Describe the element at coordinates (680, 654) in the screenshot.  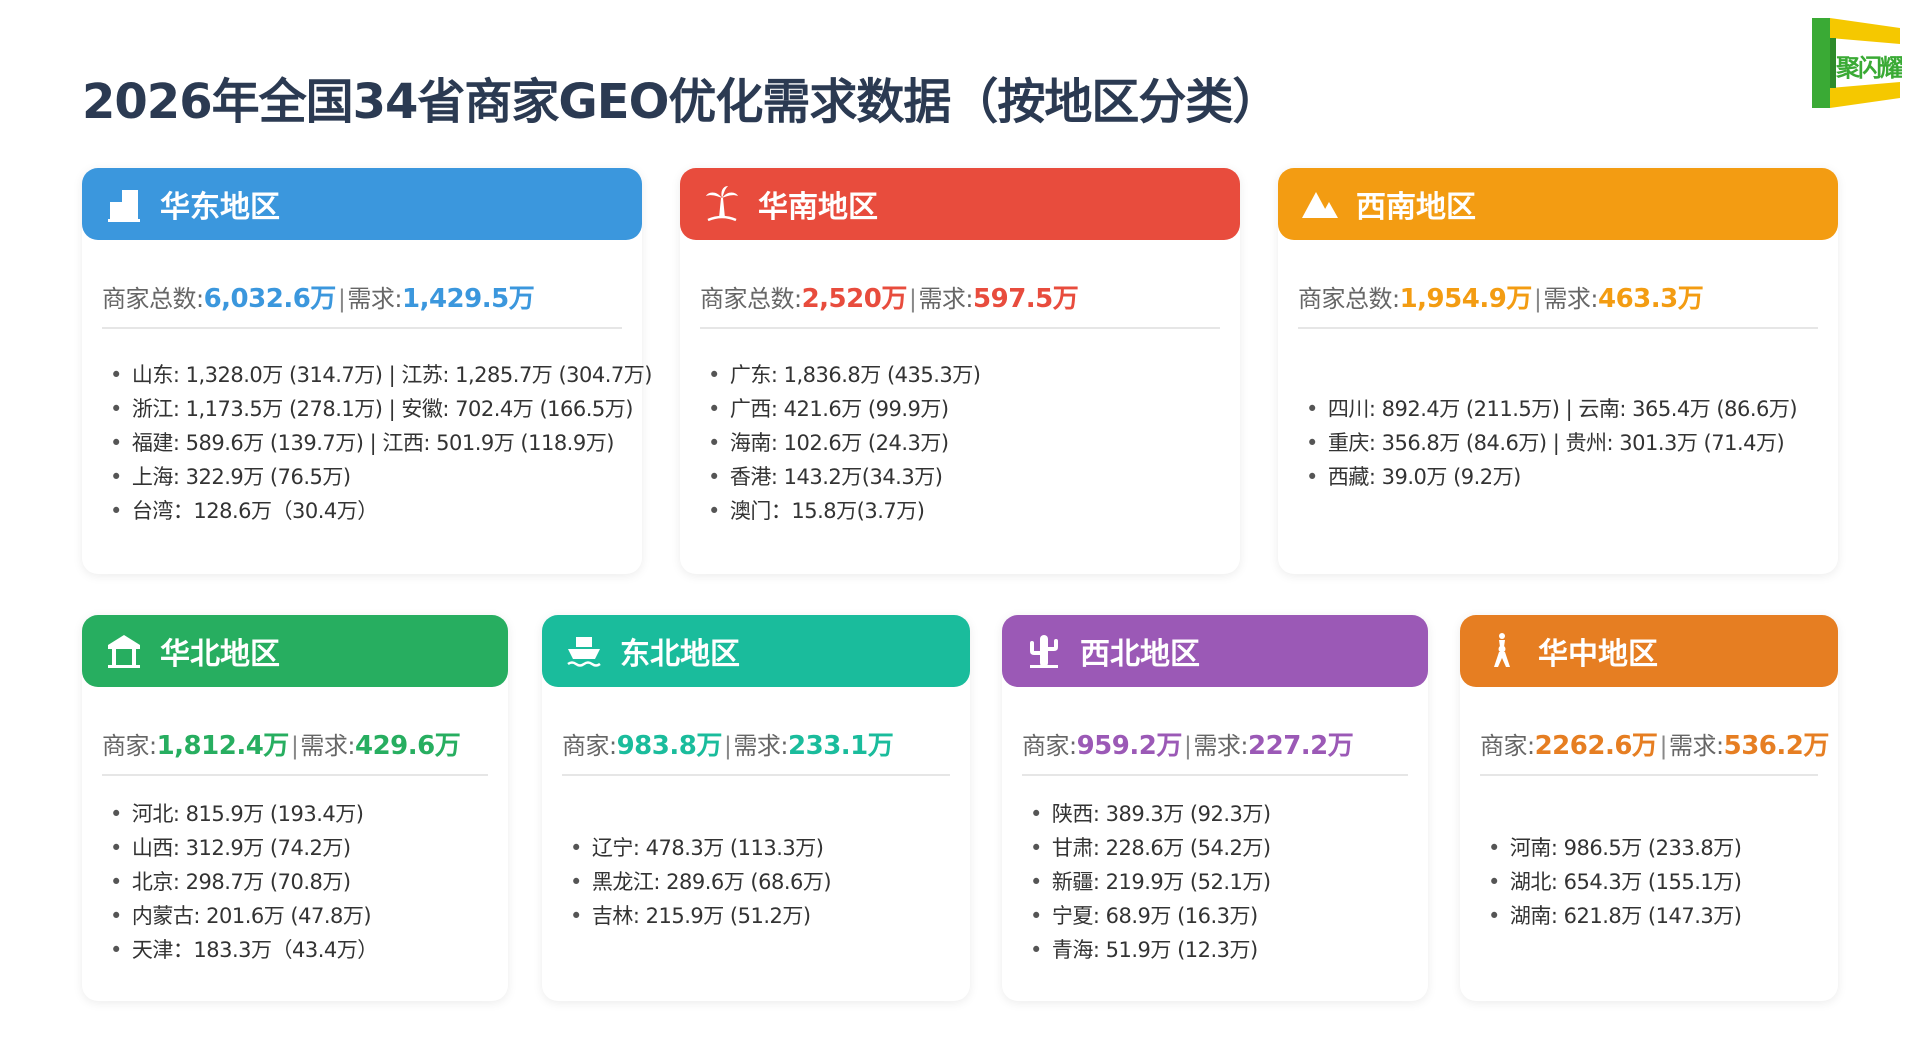
I see `region-title: 东北地区` at that location.